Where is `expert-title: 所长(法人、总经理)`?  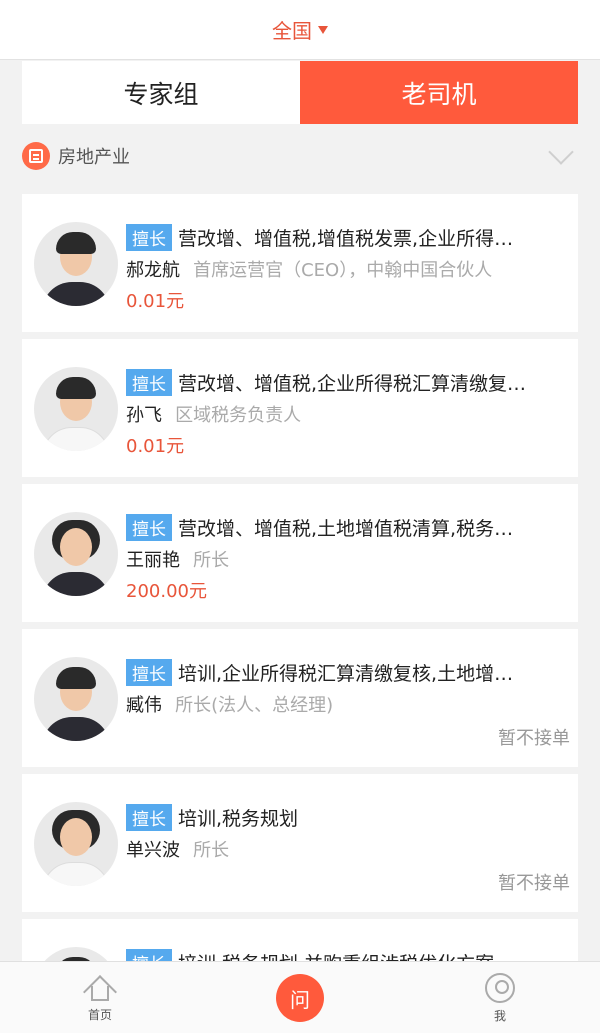 expert-title: 所长(法人、总经理) is located at coordinates (254, 705).